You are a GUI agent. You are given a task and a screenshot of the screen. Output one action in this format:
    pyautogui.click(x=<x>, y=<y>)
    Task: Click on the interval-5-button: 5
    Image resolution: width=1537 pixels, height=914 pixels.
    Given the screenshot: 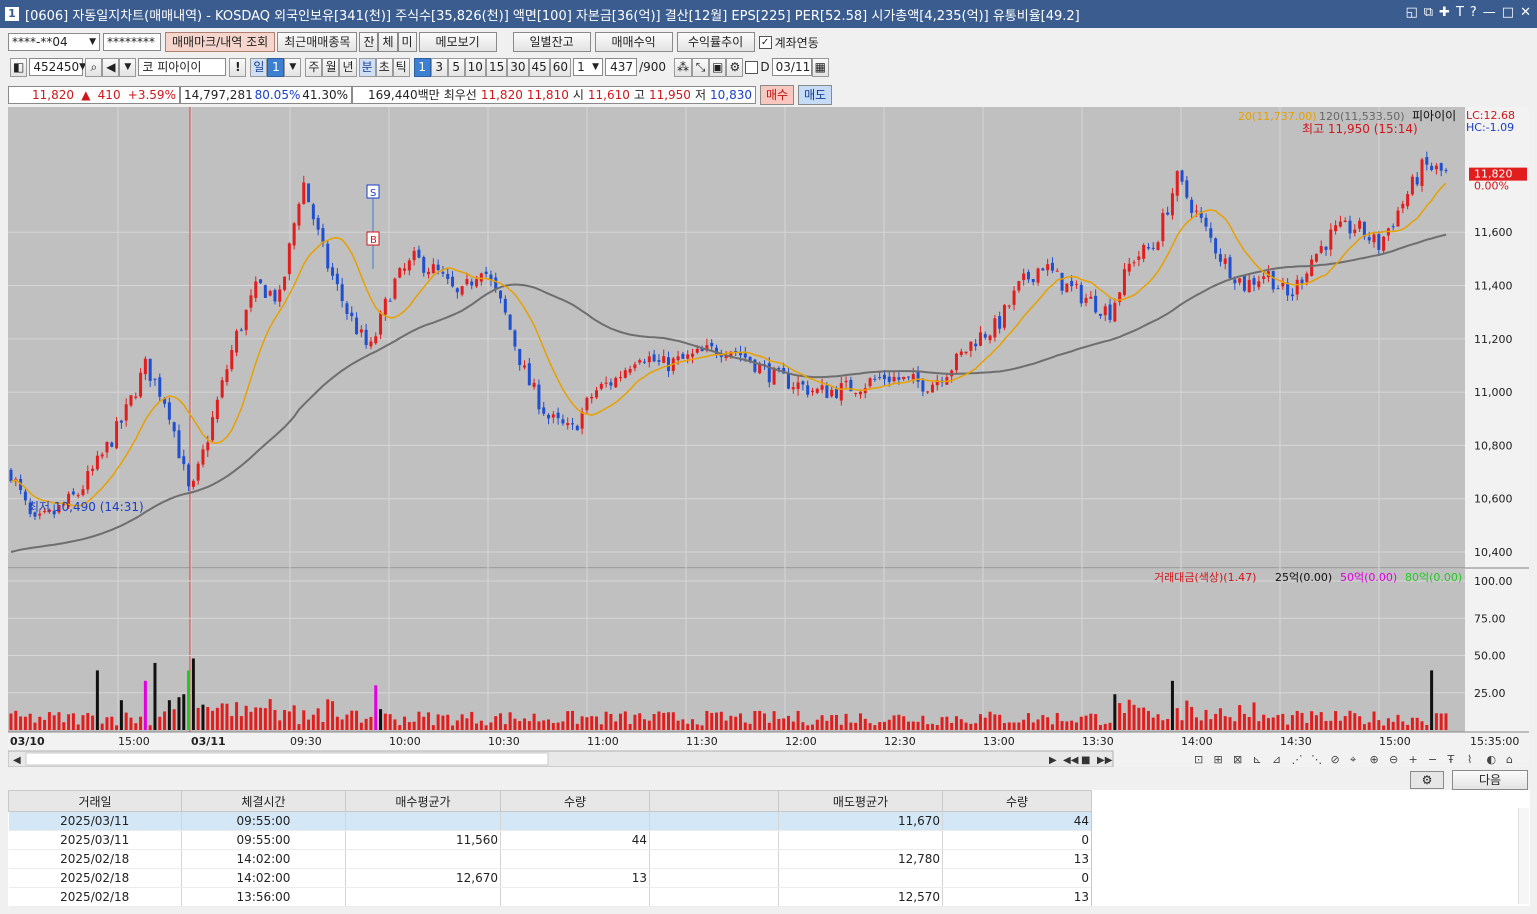 What is the action you would take?
    pyautogui.click(x=456, y=67)
    